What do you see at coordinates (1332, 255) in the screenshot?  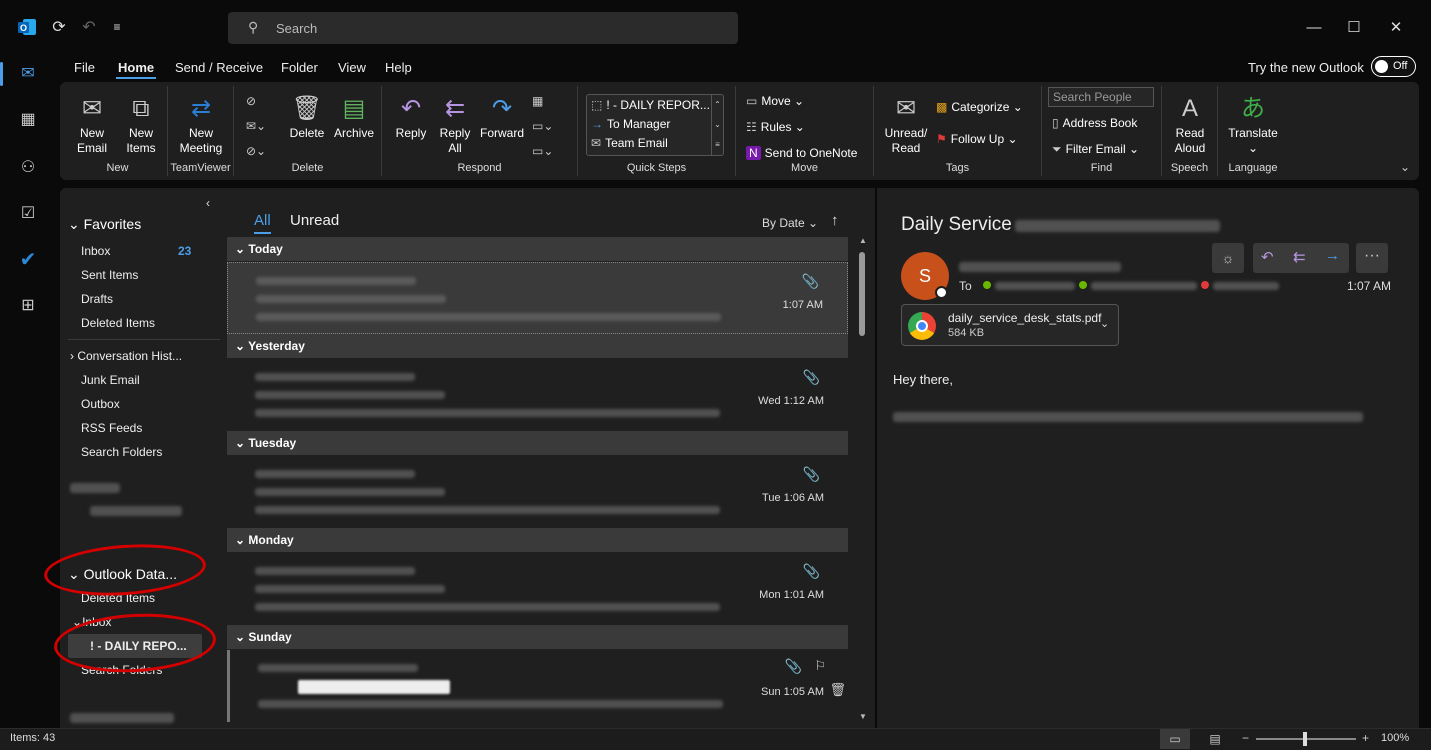 I see `forward-icon: →` at bounding box center [1332, 255].